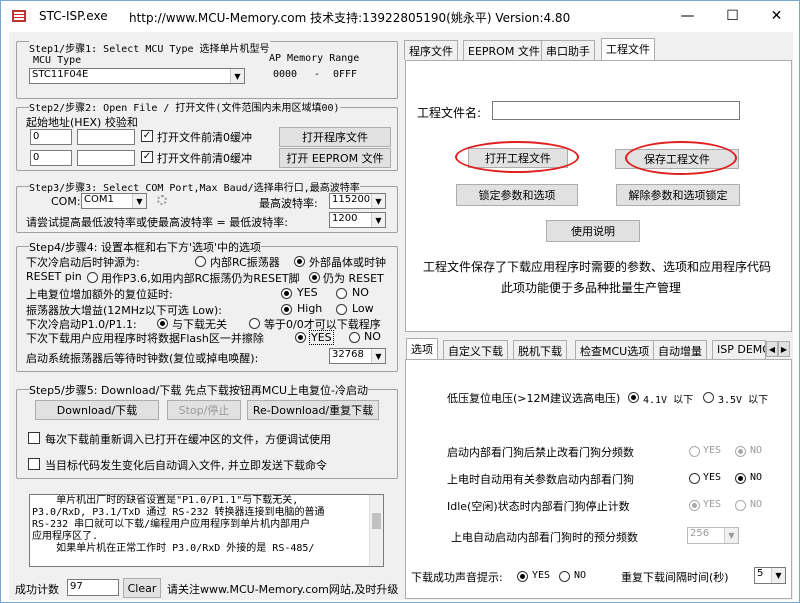 This screenshot has height=603, width=800. Describe the element at coordinates (204, 410) in the screenshot. I see `stop-button: Stop/停止` at that location.